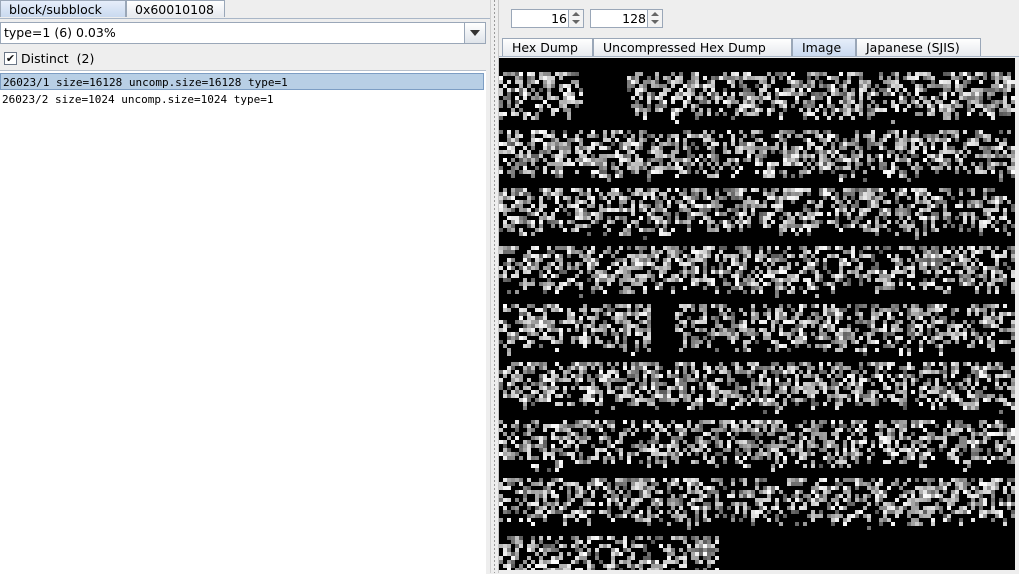 The height and width of the screenshot is (574, 1019). Describe the element at coordinates (63, 8) in the screenshot. I see `tab-block-subblock: block/subblock` at that location.